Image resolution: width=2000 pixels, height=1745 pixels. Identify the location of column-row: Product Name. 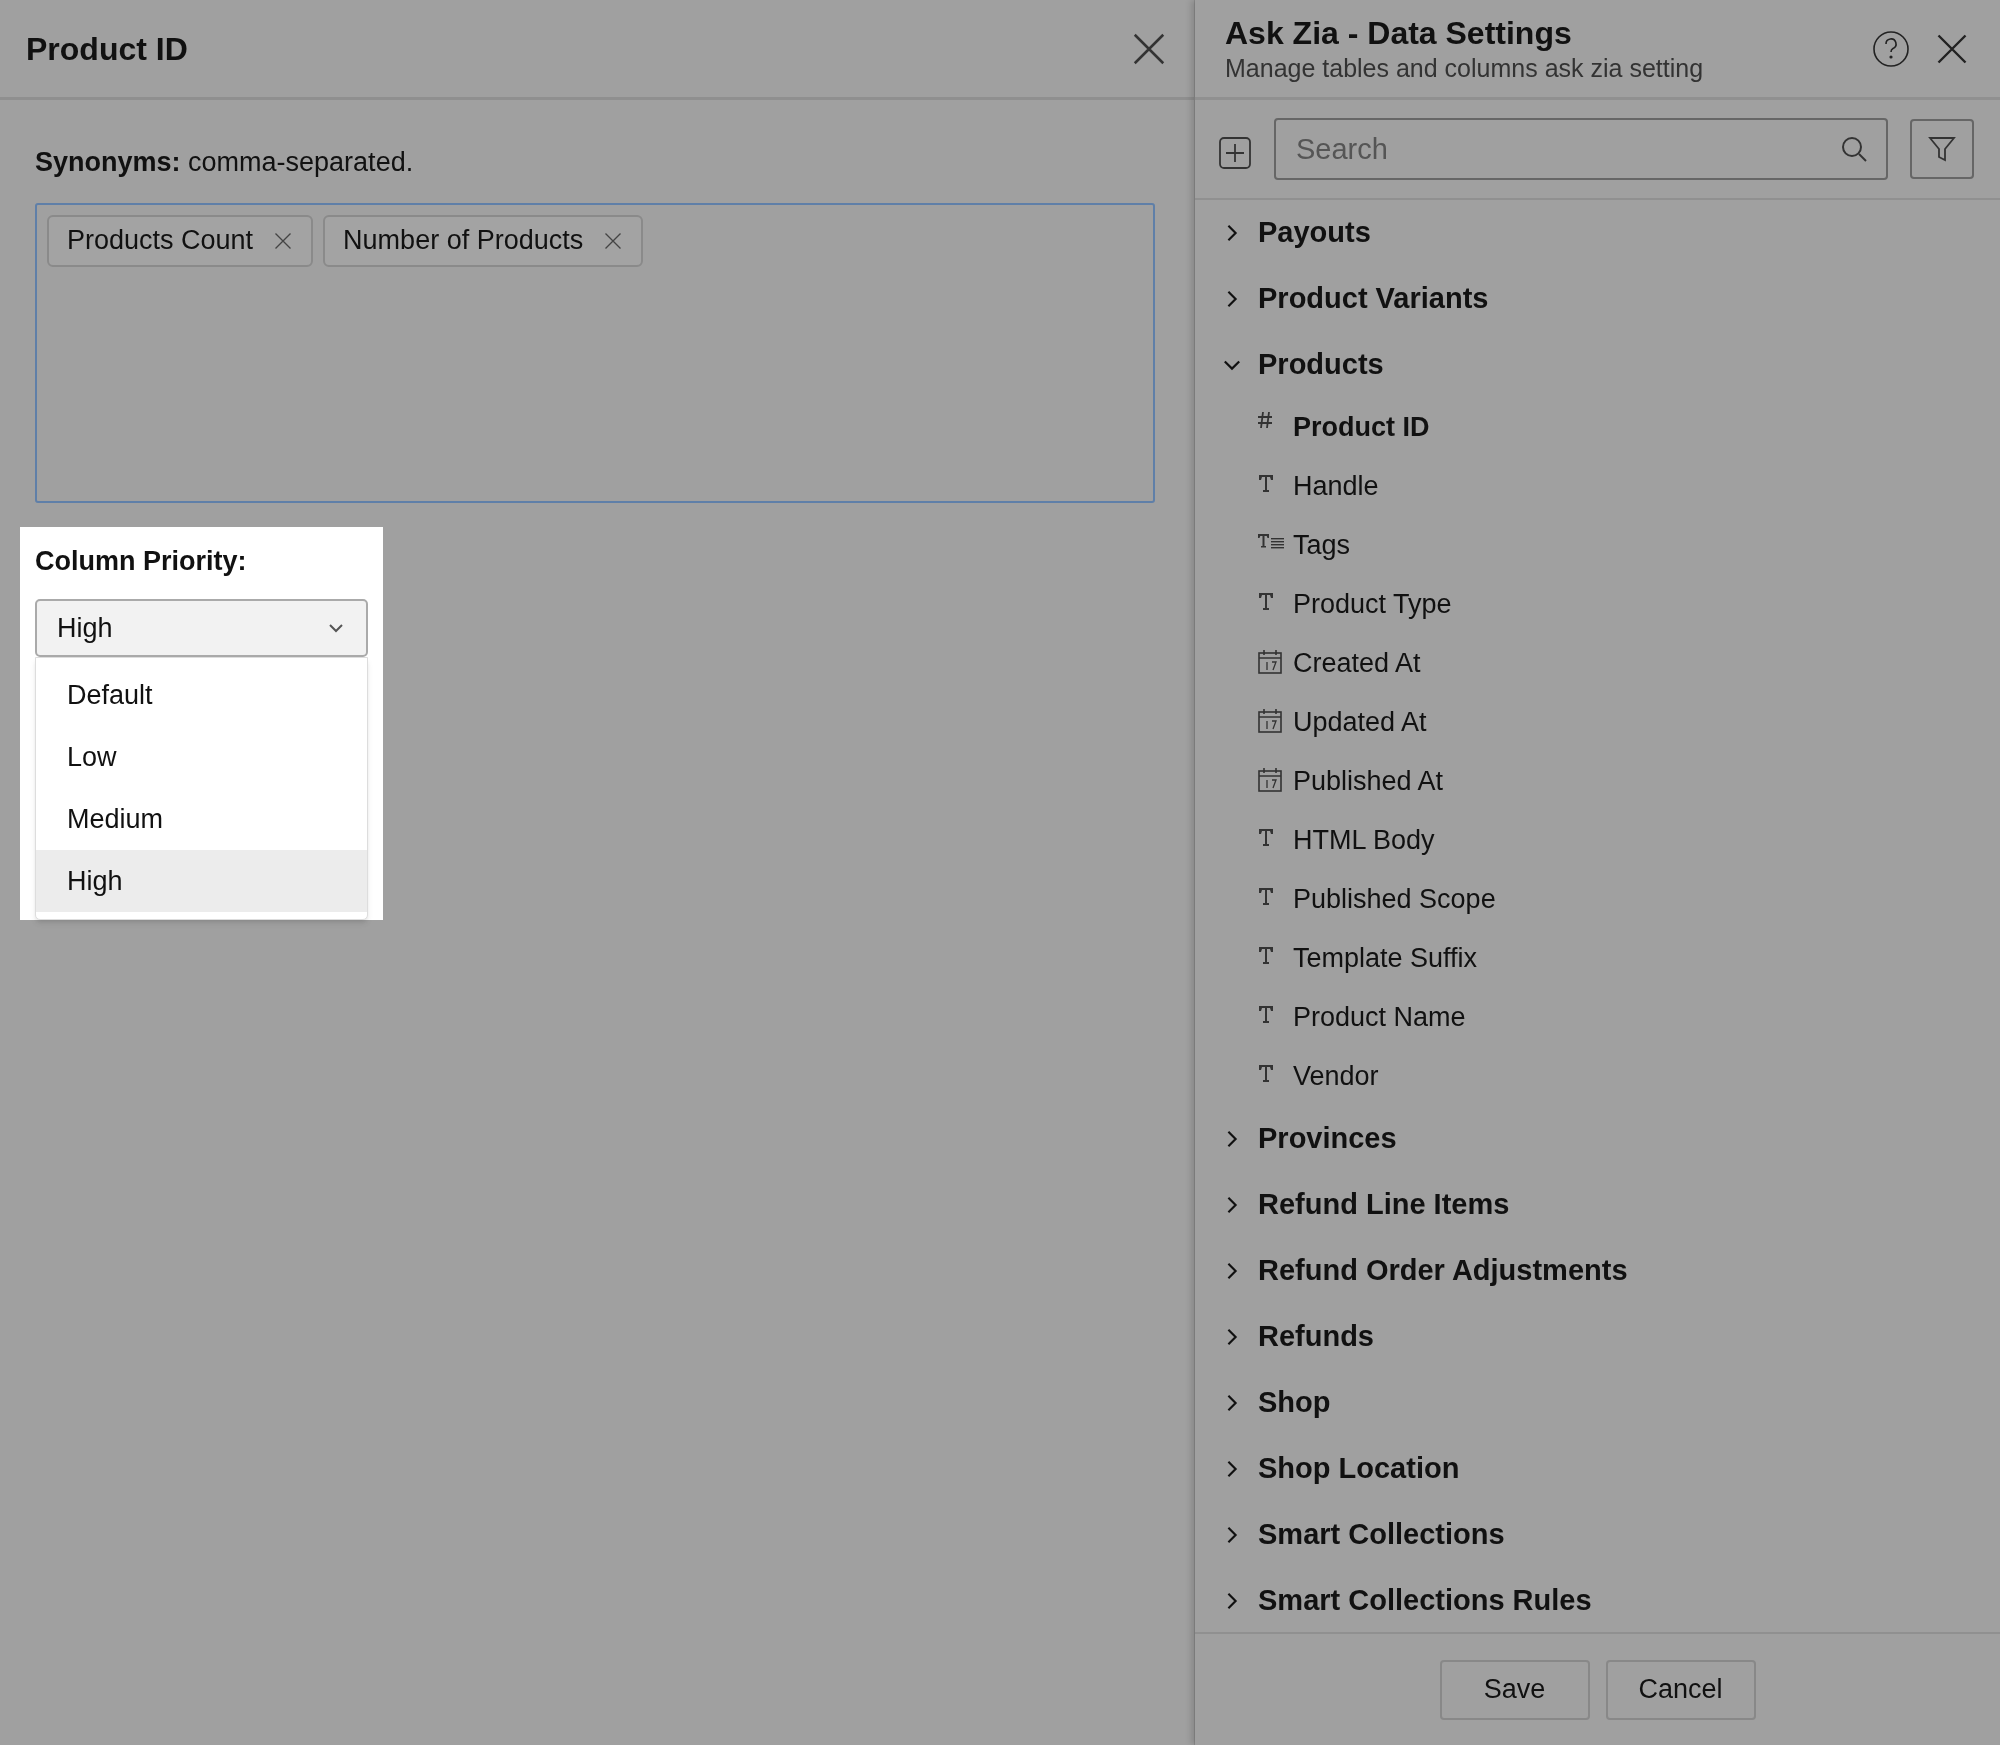
(1597, 1017).